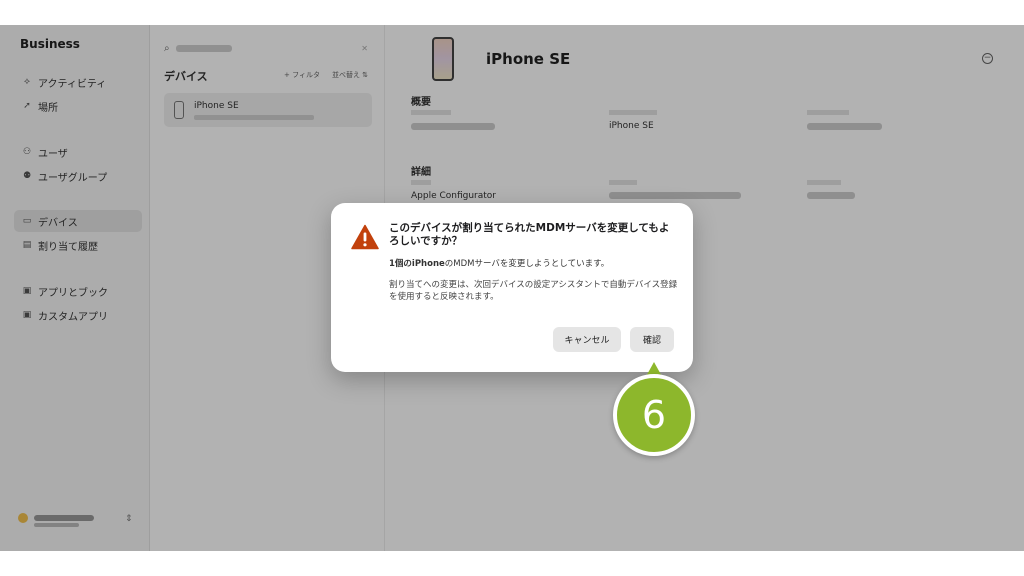  Describe the element at coordinates (529, 234) in the screenshot. I see `dialog-title: このデバイスが割り当てられたMDMサーバを変更してもよろしいですか？` at that location.